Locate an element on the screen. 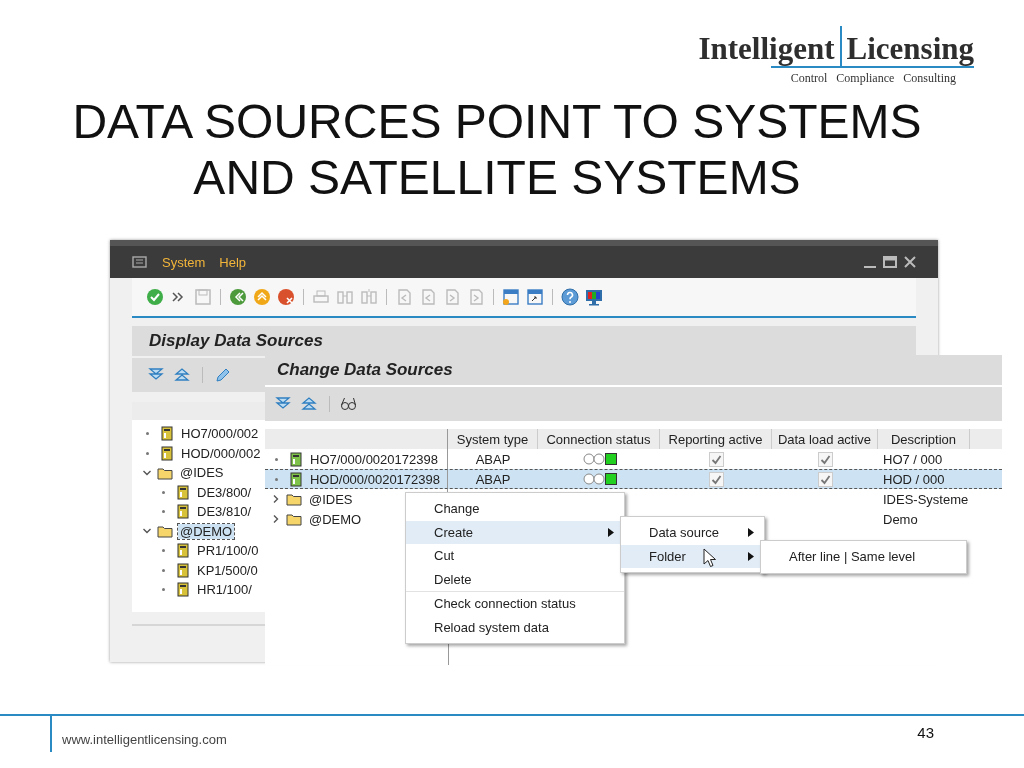 This screenshot has height=768, width=1024. menu-icon is located at coordinates (140, 262).